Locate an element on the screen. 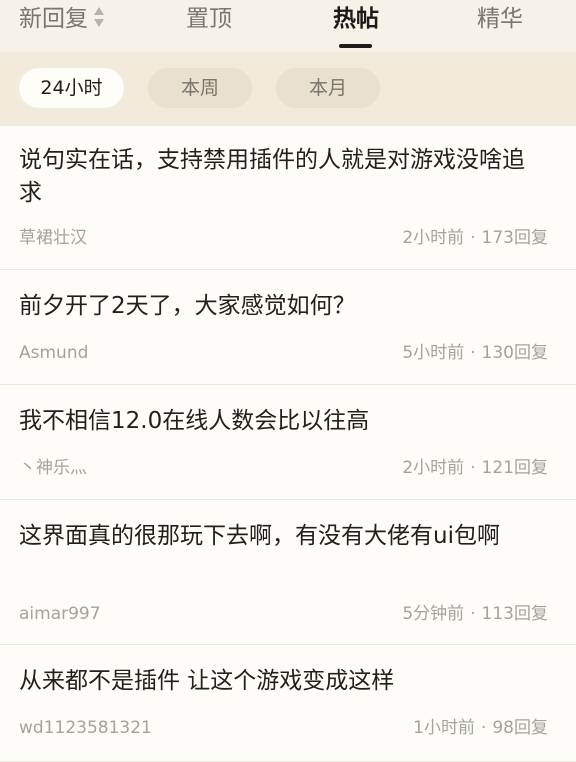 The width and height of the screenshot is (576, 762). post-stats: 2小时前 · 121回复 is located at coordinates (475, 468).